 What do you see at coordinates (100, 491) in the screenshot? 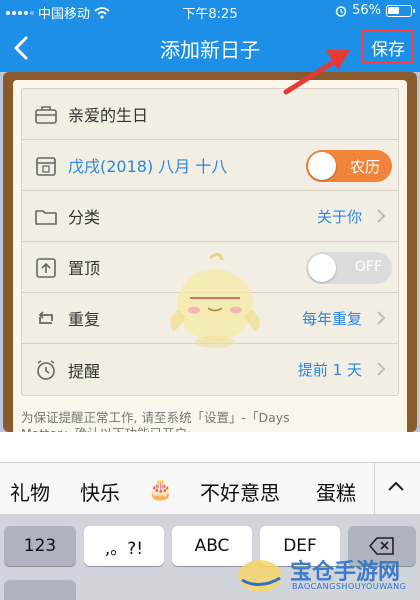
I see `suggestion-2: 快乐` at bounding box center [100, 491].